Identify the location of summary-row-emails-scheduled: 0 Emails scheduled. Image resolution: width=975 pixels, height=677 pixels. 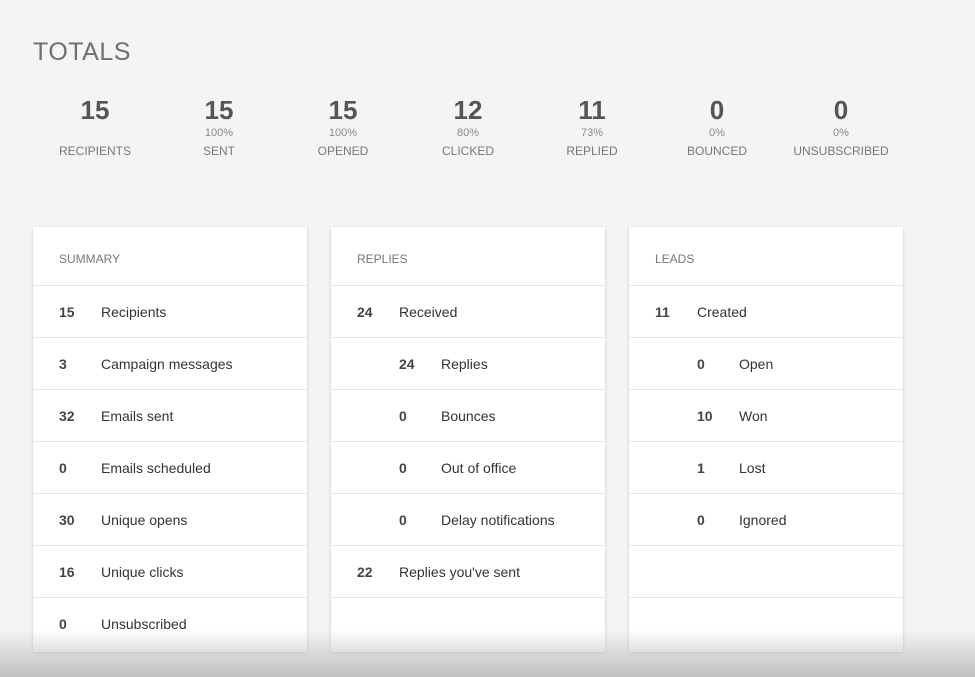
(170, 468).